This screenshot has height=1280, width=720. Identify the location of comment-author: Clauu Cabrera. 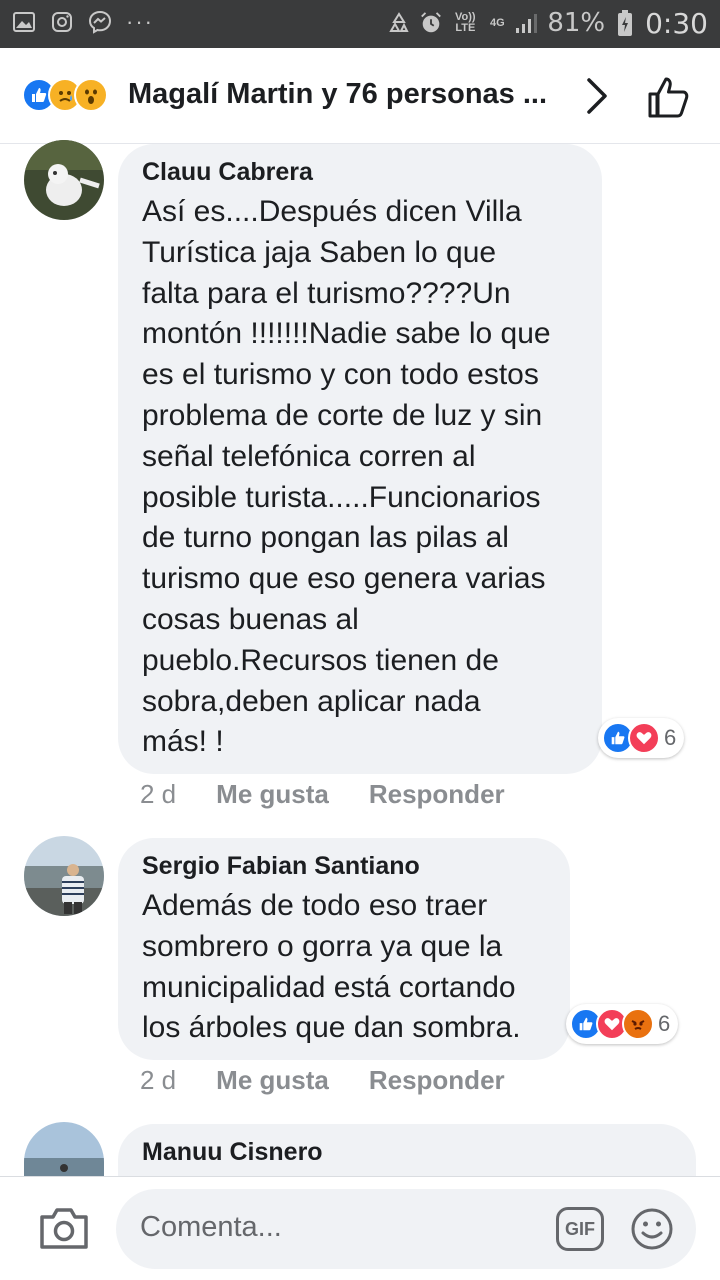
(360, 172).